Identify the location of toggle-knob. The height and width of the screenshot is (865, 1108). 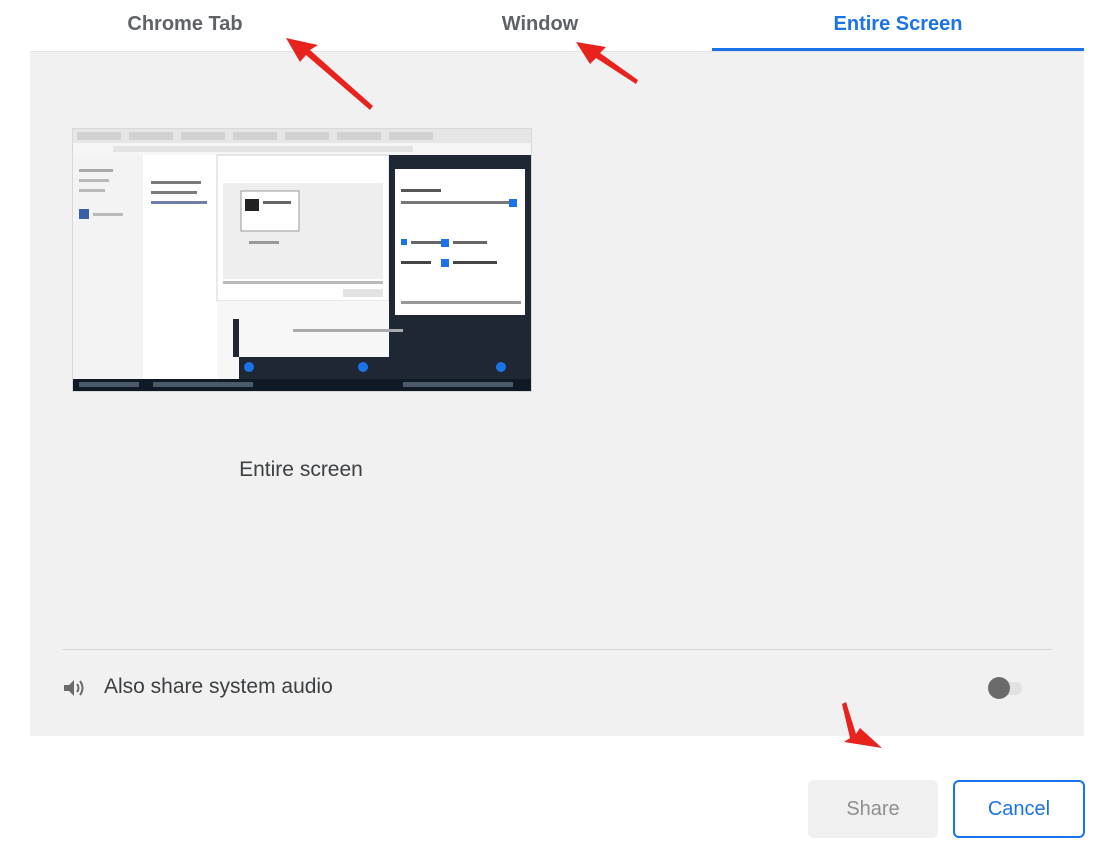
(999, 688).